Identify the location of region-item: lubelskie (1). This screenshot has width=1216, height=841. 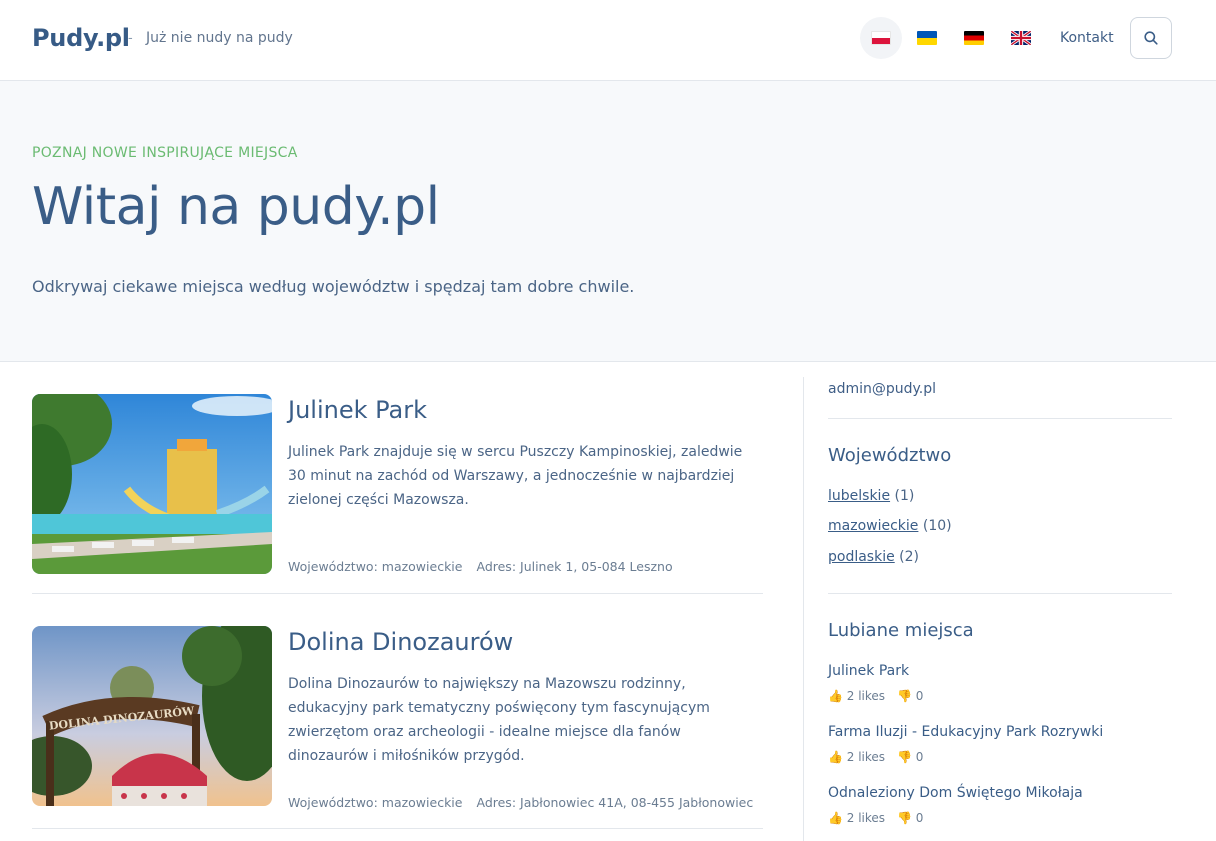
(871, 496).